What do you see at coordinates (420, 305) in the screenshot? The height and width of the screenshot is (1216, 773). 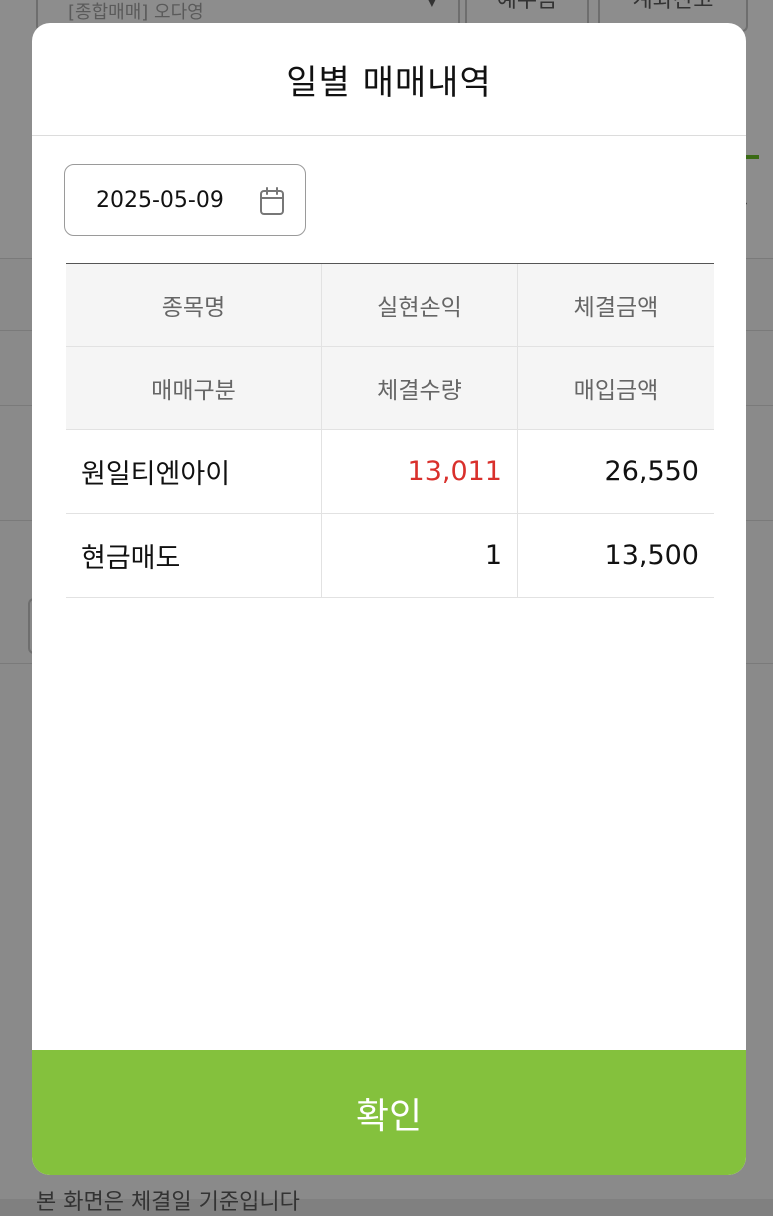 I see `header-realized-pnl: 실현손익` at bounding box center [420, 305].